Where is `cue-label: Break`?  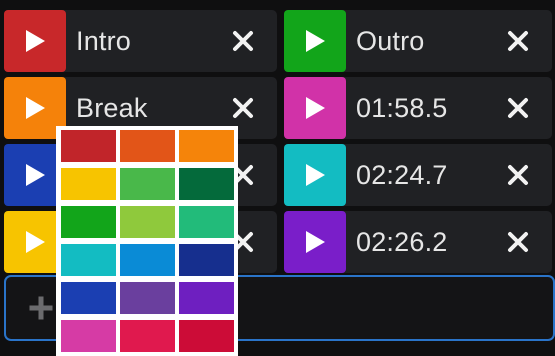
cue-label: Break is located at coordinates (149, 108).